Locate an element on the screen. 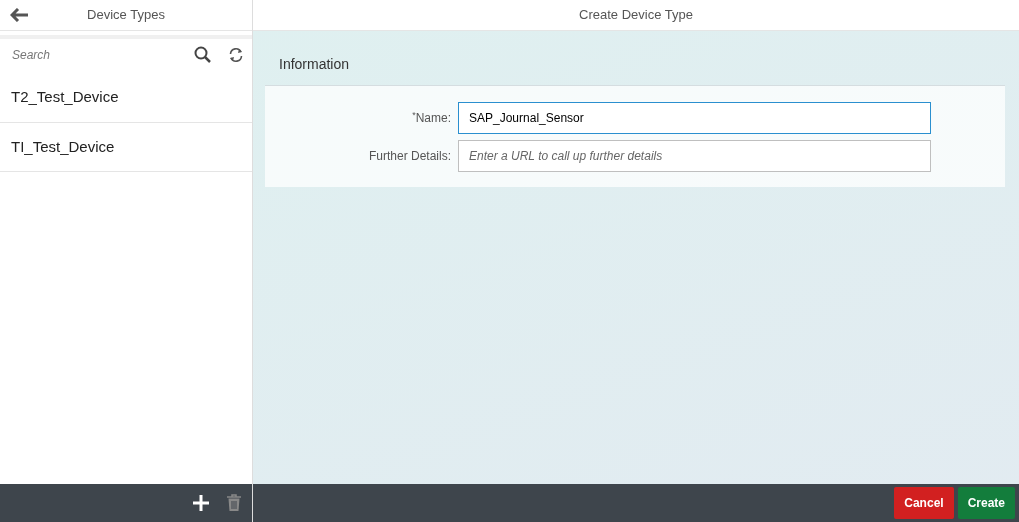 This screenshot has width=1019, height=522. field-label: $^{*}$Name: is located at coordinates (431, 118).